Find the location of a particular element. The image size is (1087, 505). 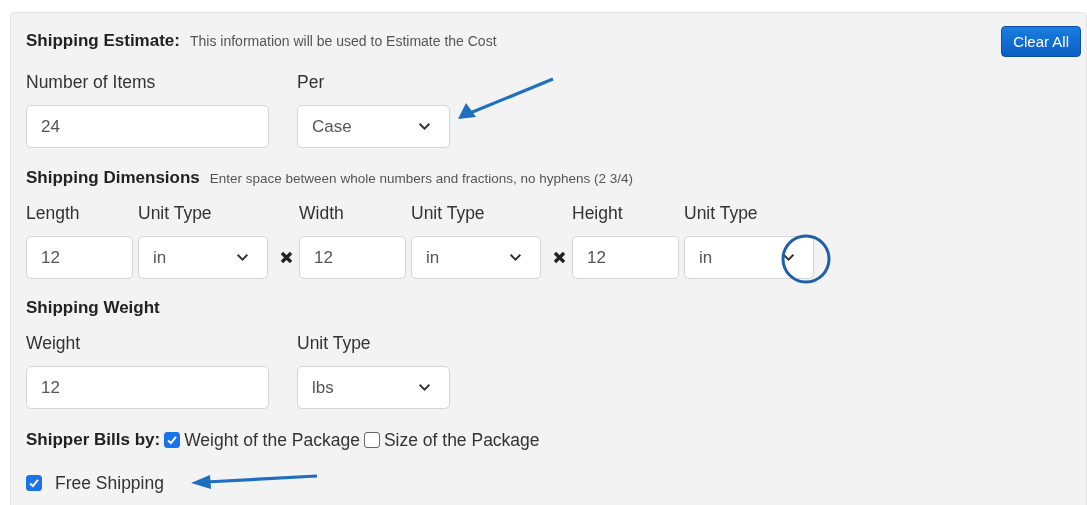

checkbox-label: Free Shipping is located at coordinates (109, 483).